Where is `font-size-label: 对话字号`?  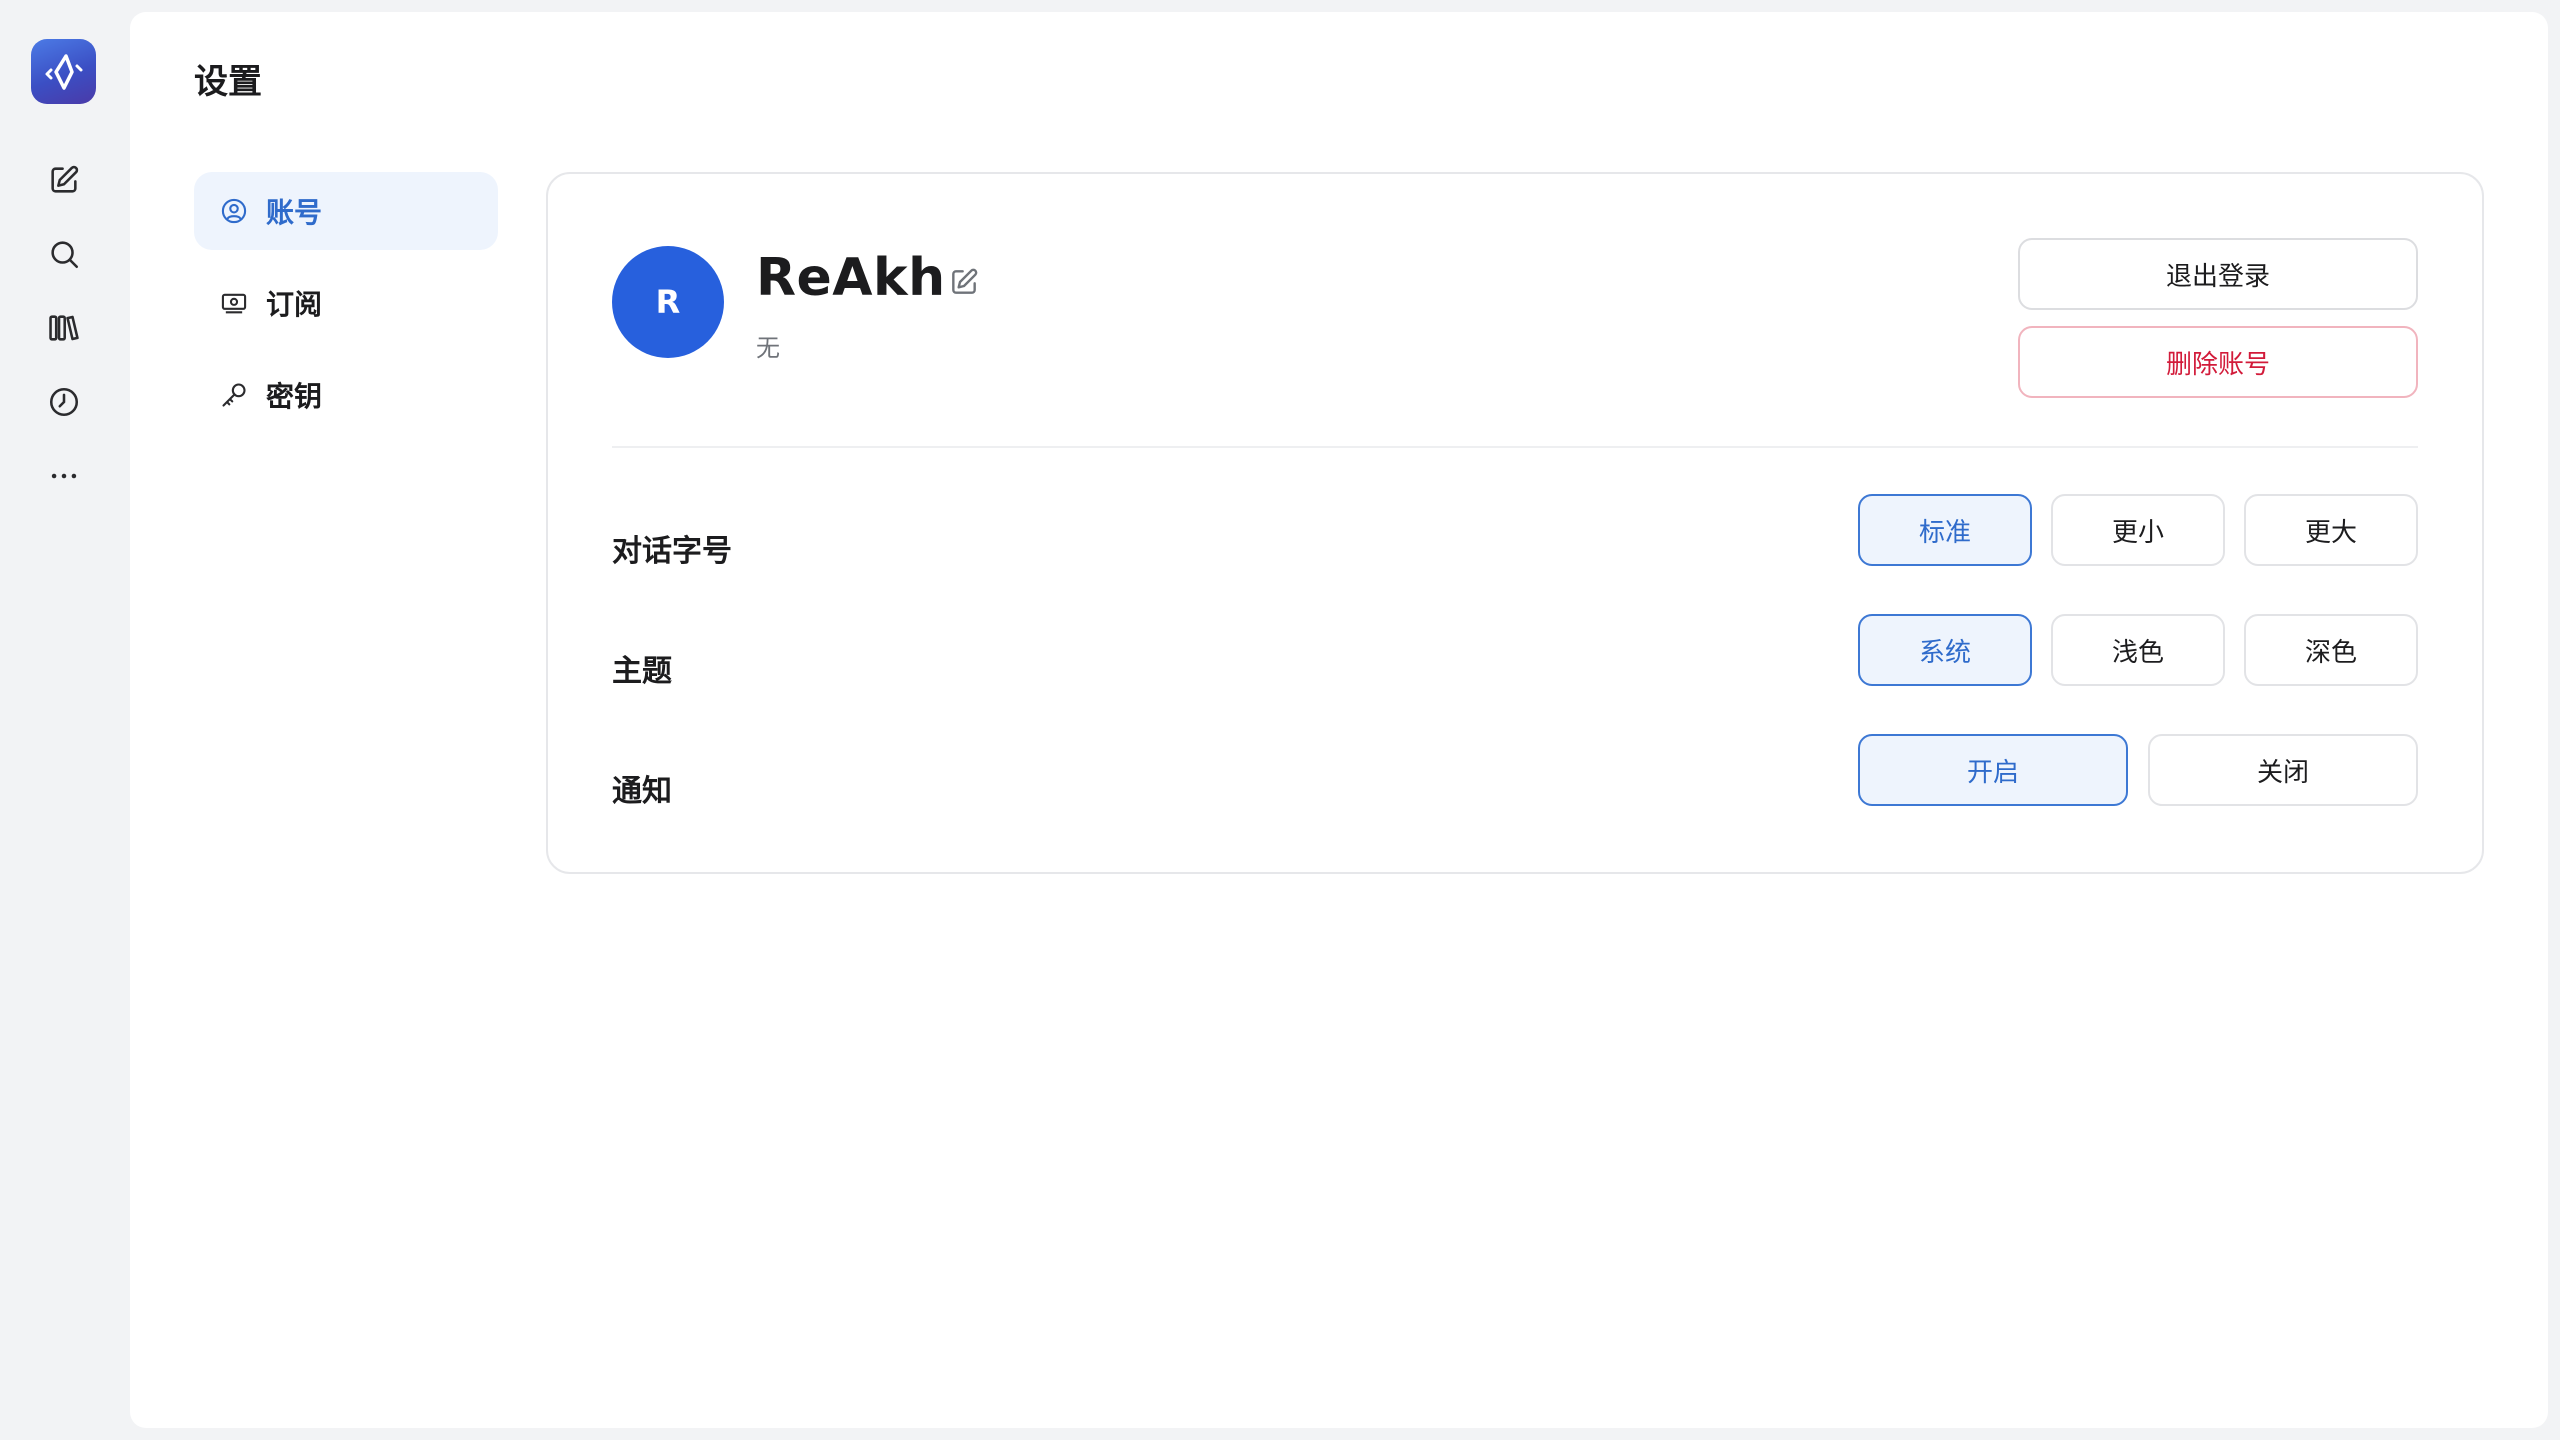
font-size-label: 对话字号 is located at coordinates (672, 551).